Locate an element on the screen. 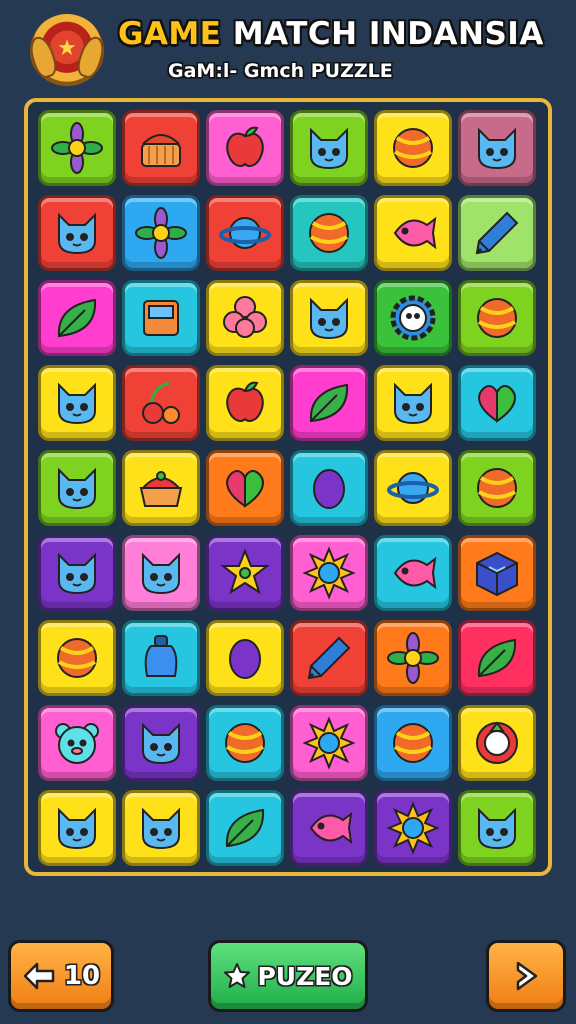 The image size is (576, 1024). bottle-icon is located at coordinates (161, 658).